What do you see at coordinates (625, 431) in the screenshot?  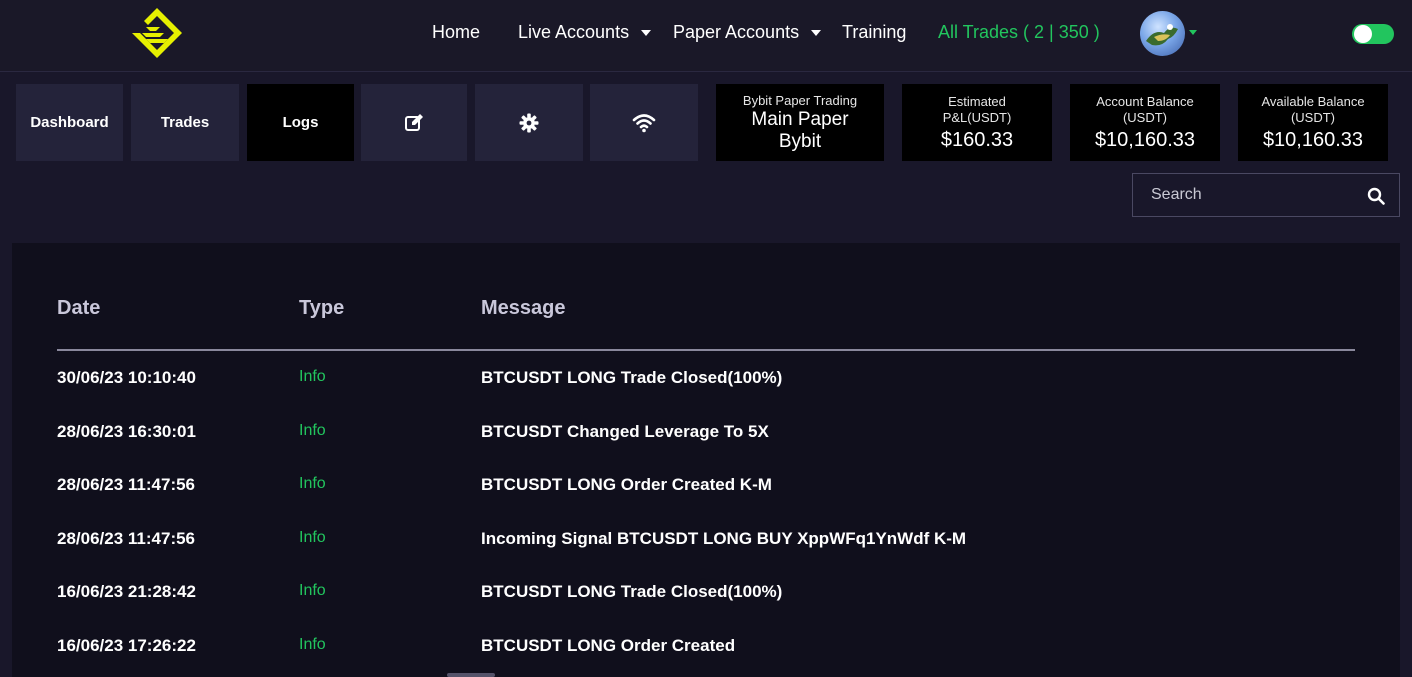 I see `row-message: BTCUSDT Changed Leverage To 5X` at bounding box center [625, 431].